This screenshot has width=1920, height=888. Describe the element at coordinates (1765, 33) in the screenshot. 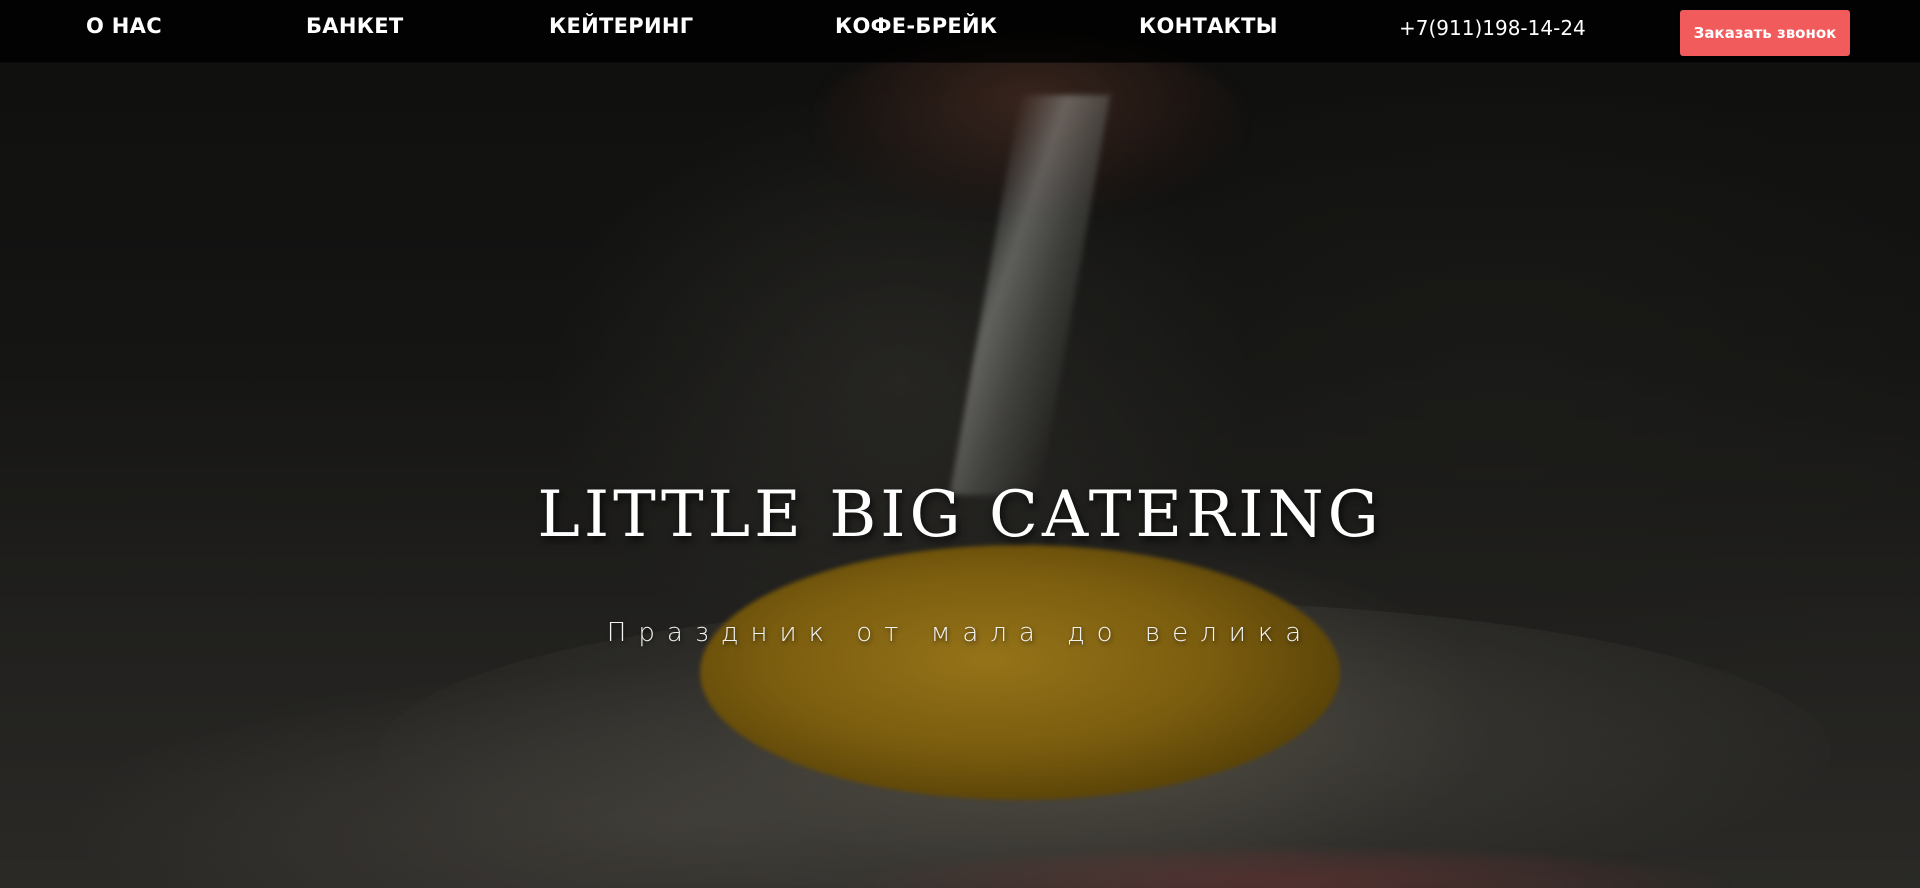

I see `order-call-button: Заказать звонок` at that location.